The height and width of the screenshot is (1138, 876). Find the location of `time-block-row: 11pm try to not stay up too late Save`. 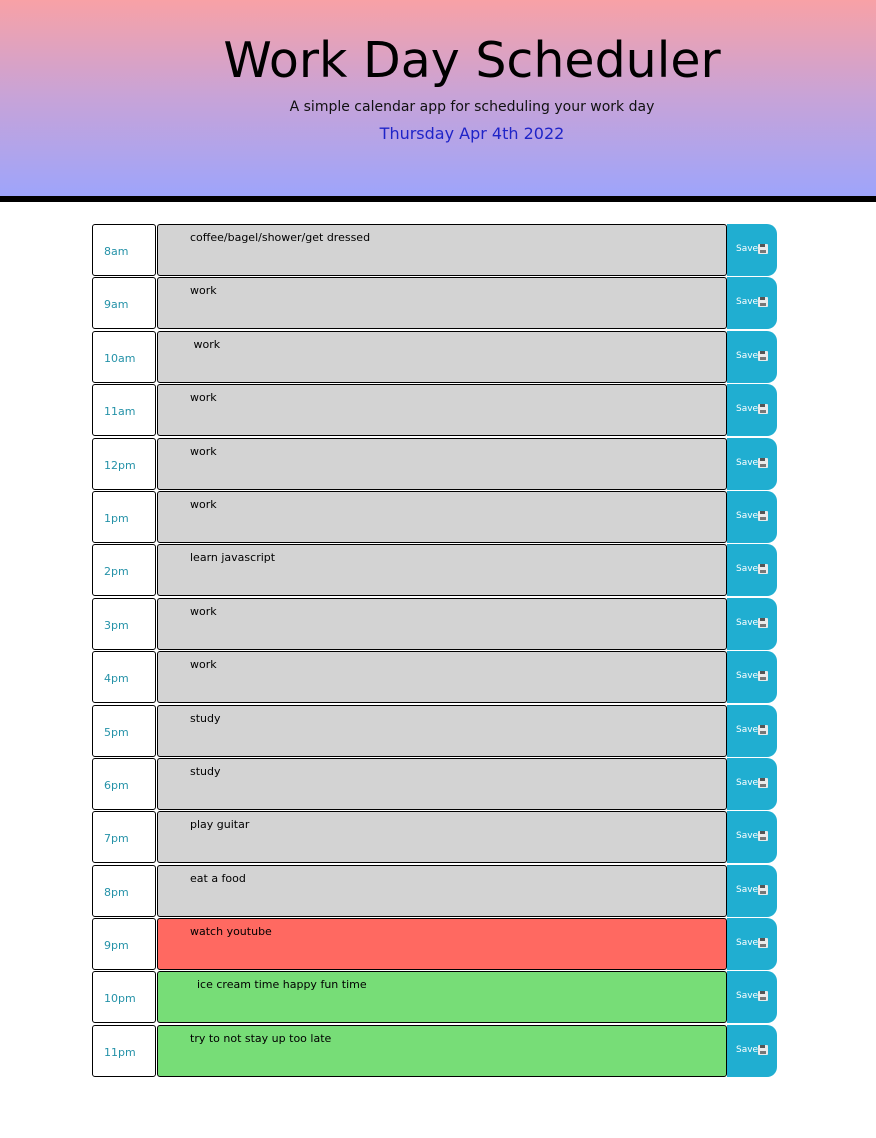

time-block-row: 11pm try to not stay up too late Save is located at coordinates (435, 1050).